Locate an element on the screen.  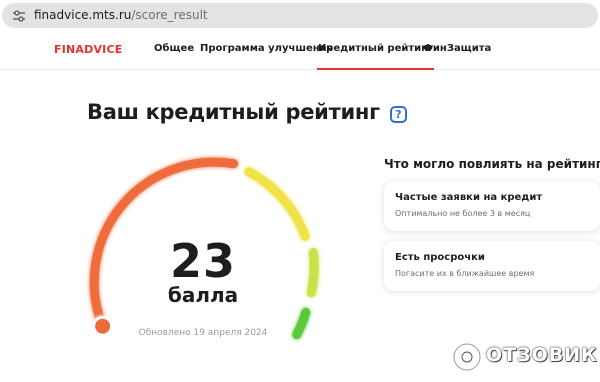
score-value: 23 is located at coordinates (202, 261).